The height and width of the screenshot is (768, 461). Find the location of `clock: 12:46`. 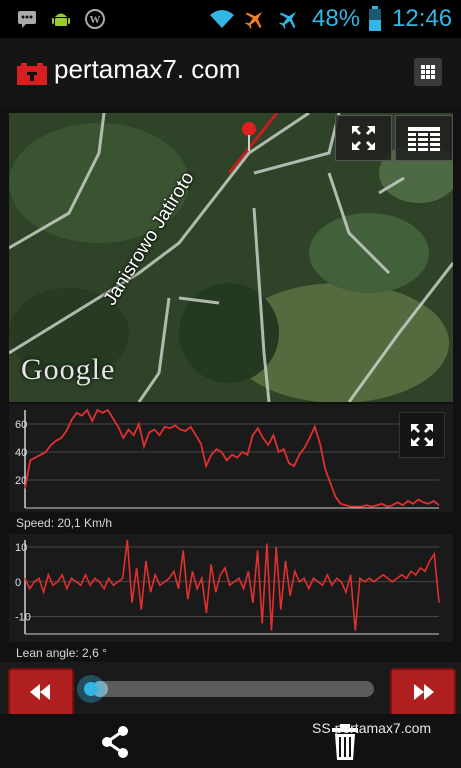

clock: 12:46 is located at coordinates (422, 18).